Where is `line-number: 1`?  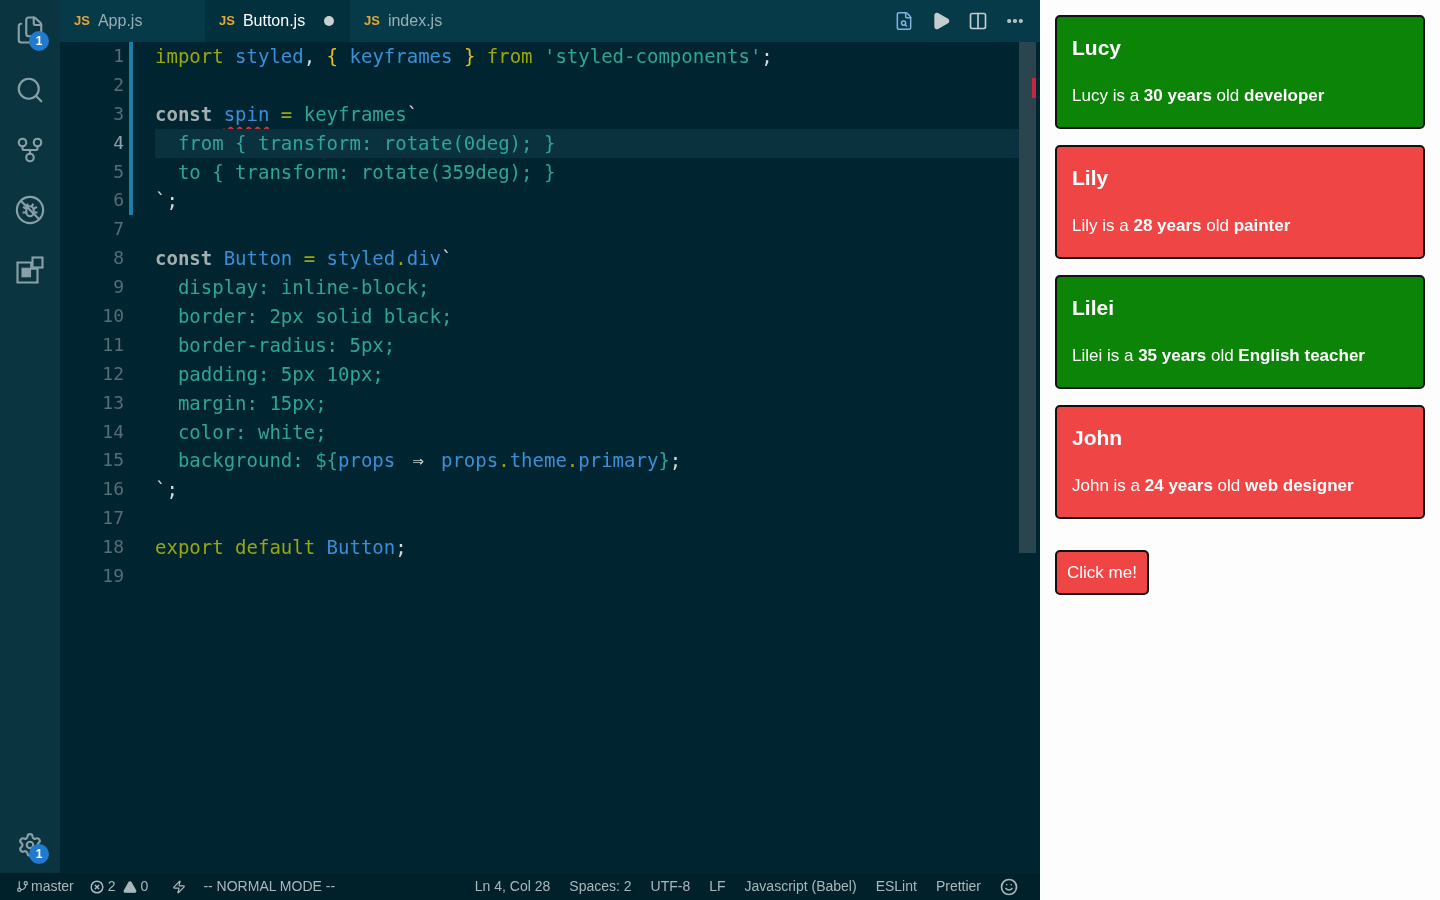 line-number: 1 is located at coordinates (118, 56).